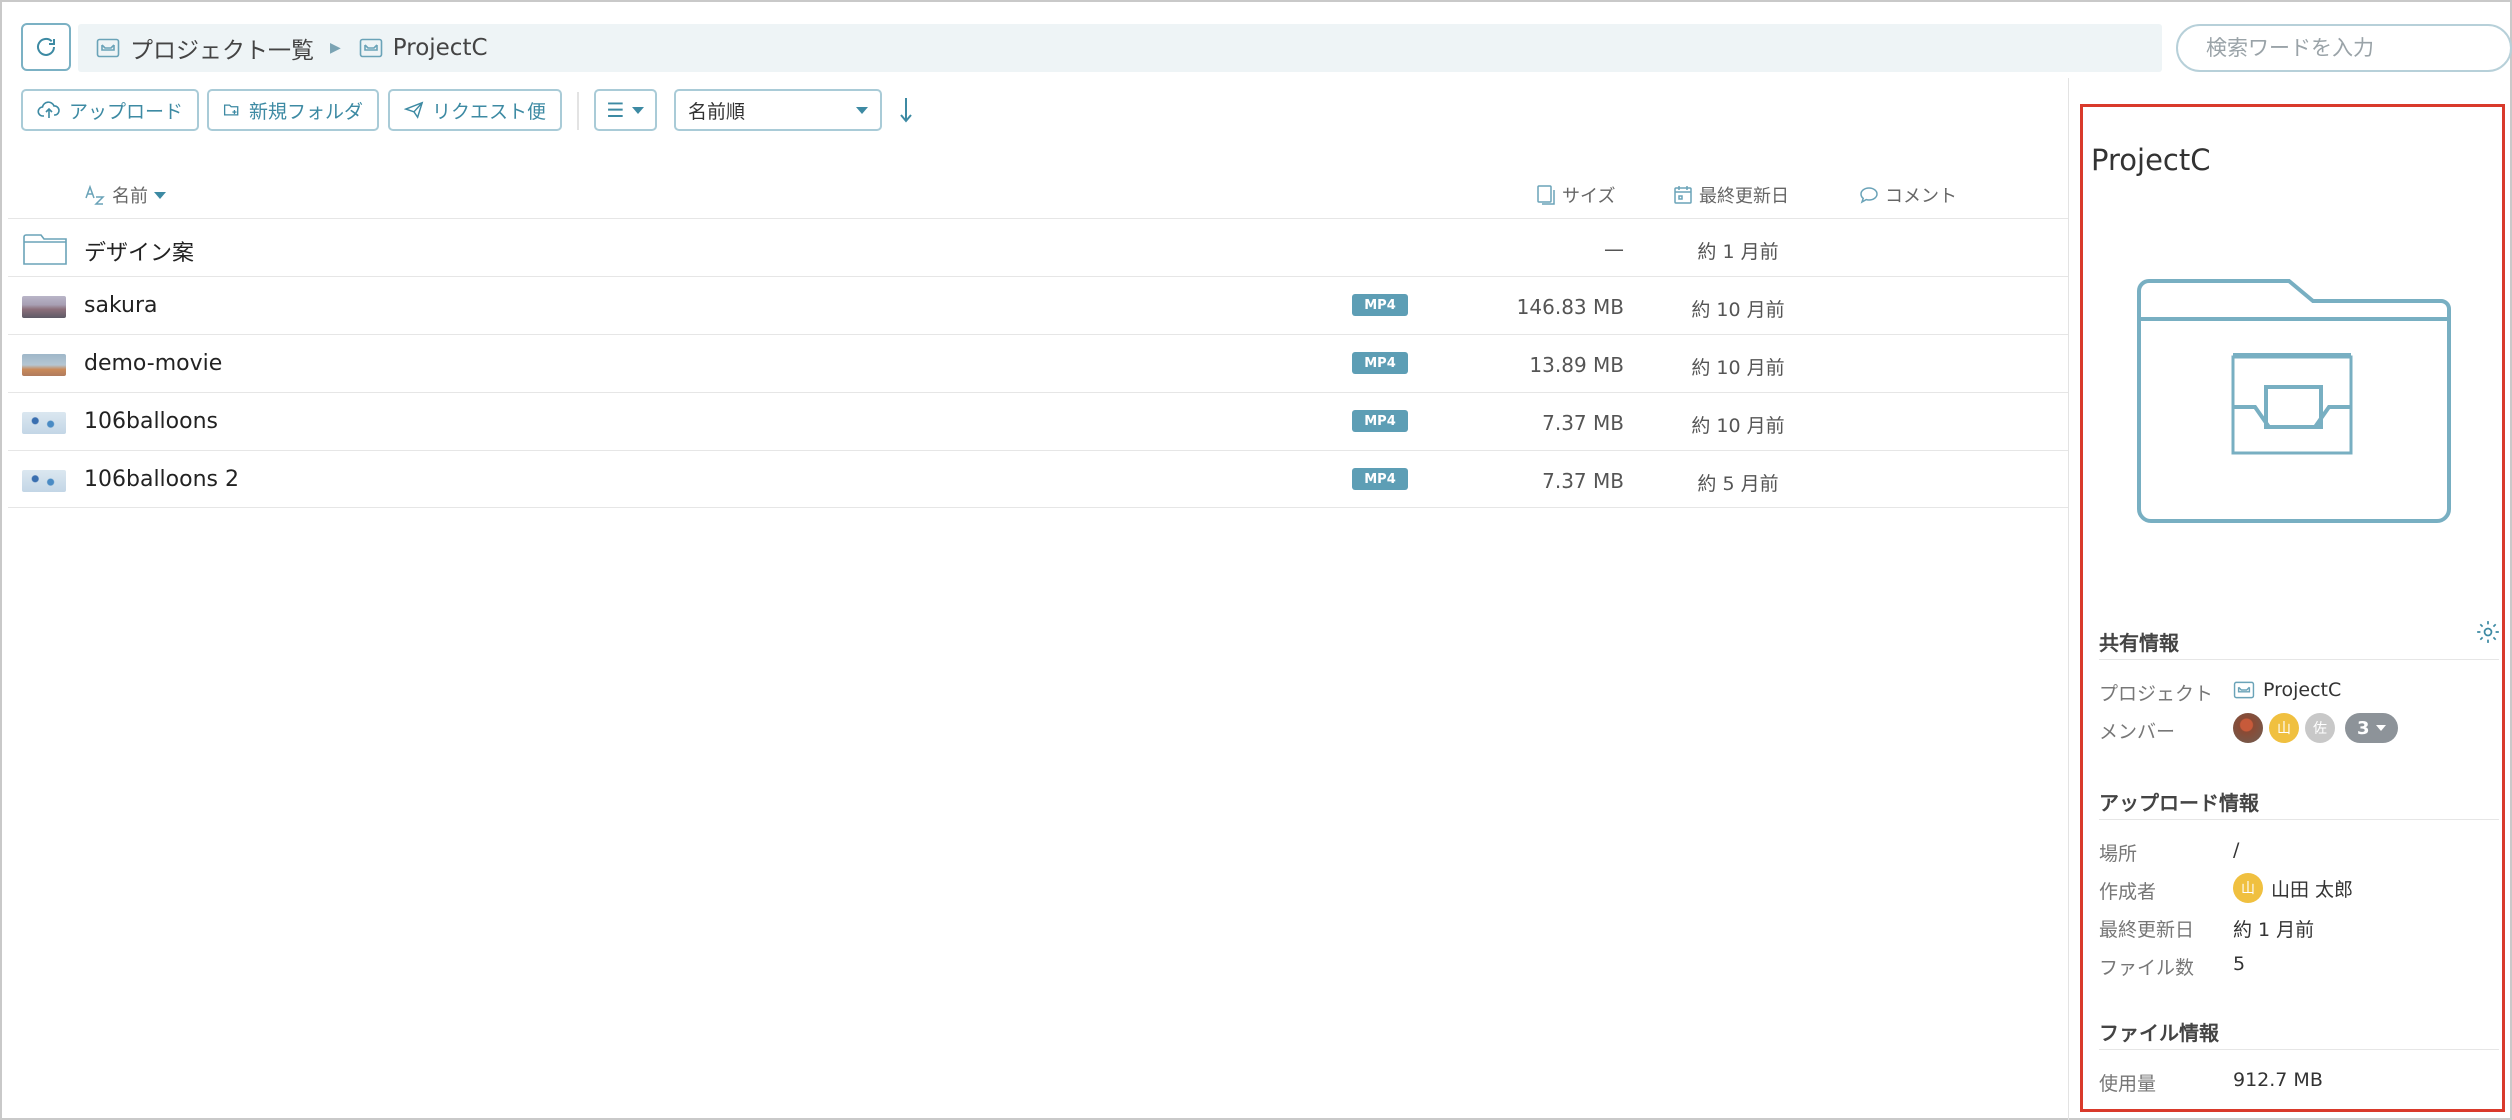  I want to click on column-size-header: サイズ, so click(1575, 195).